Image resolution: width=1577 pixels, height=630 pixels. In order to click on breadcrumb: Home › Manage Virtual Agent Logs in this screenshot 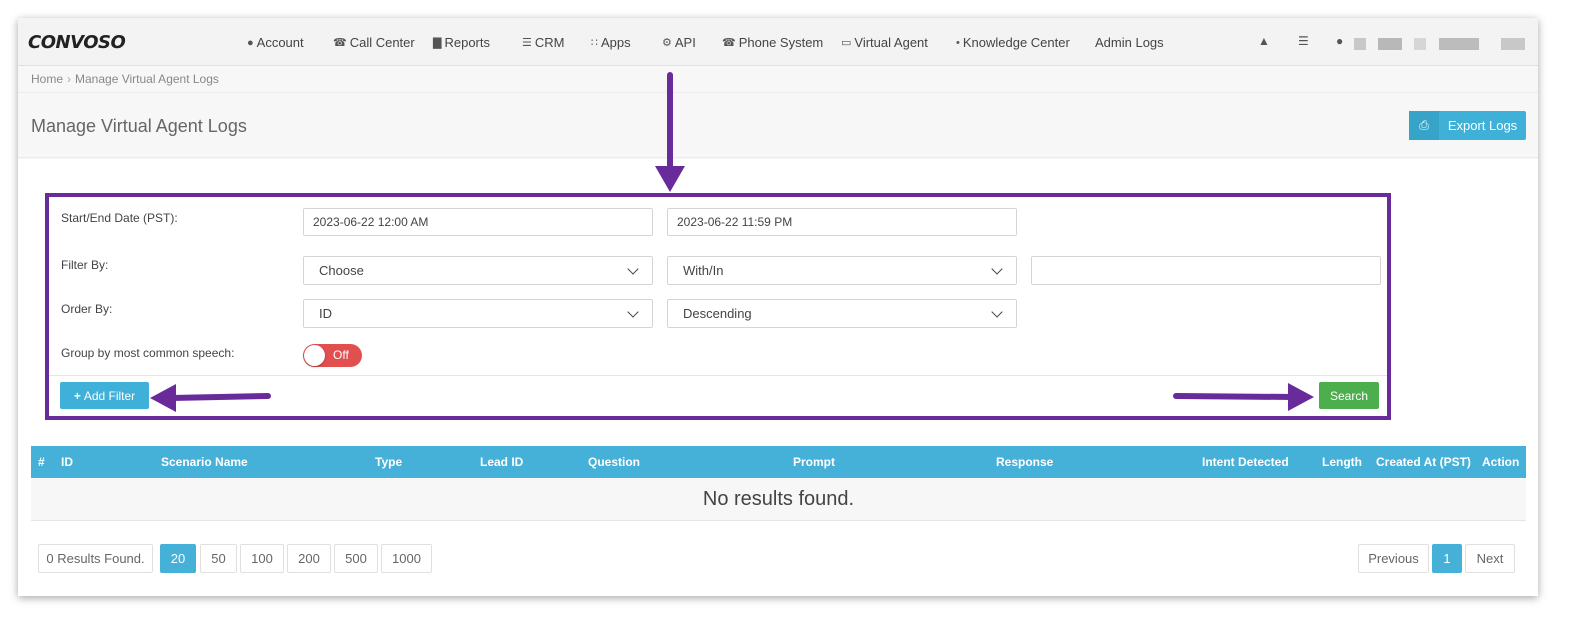, I will do `click(125, 79)`.